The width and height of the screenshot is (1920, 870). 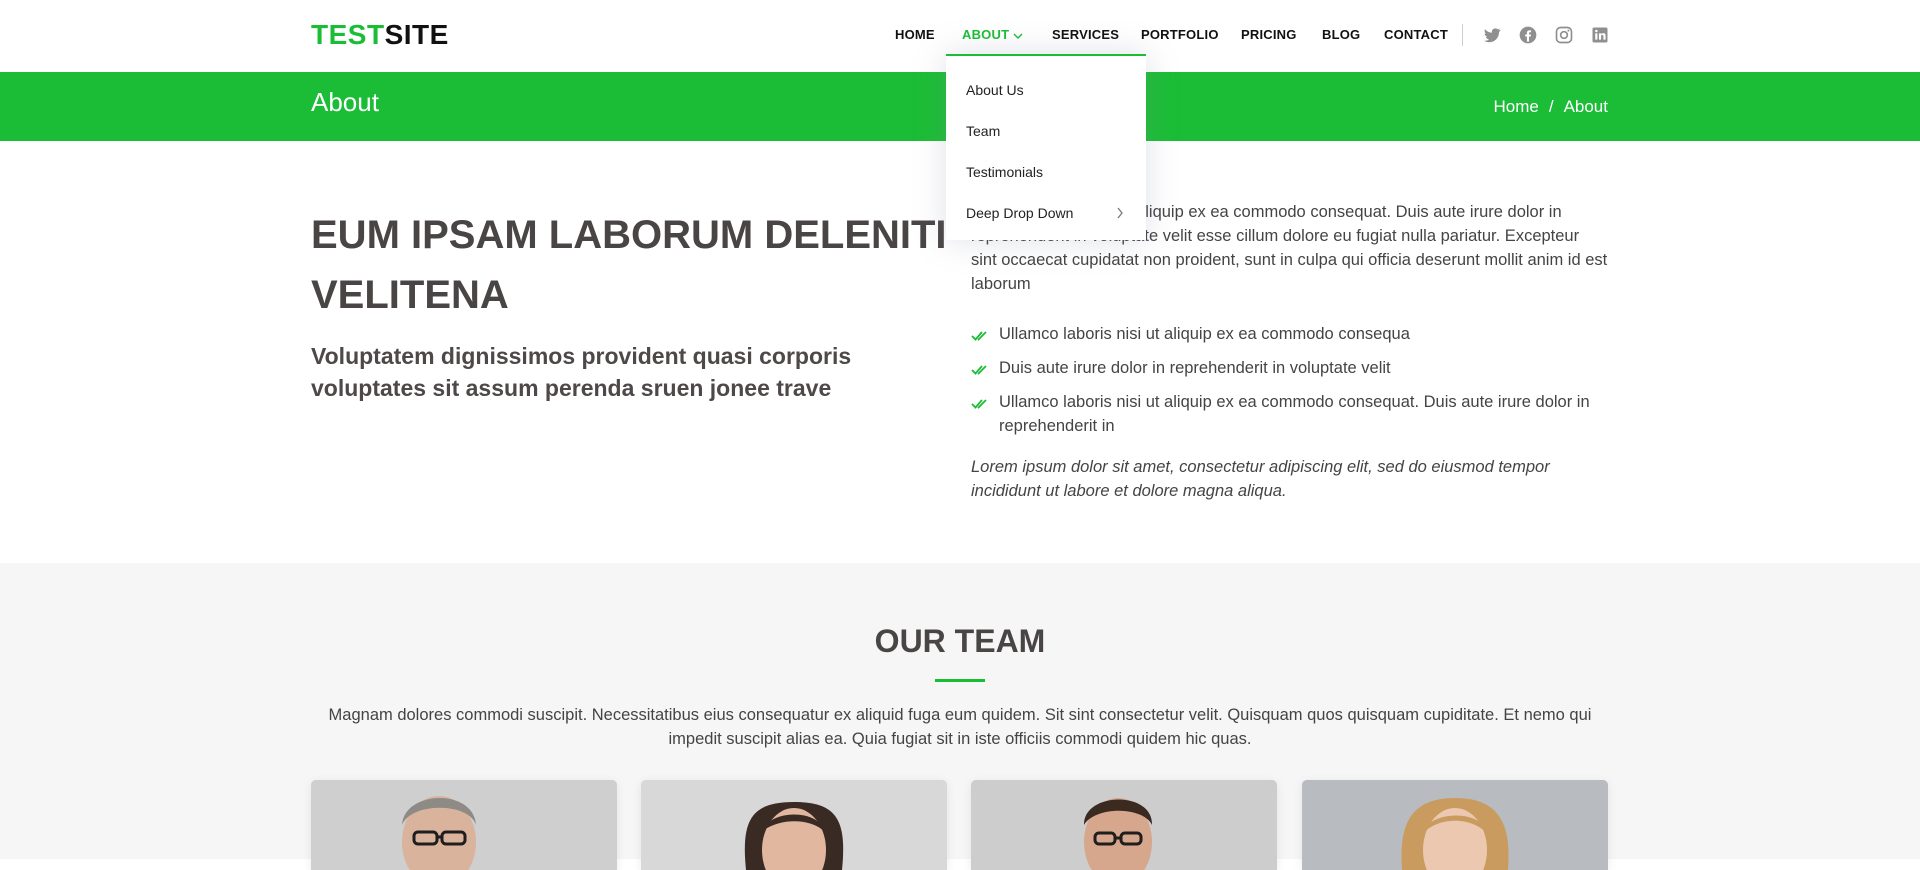 I want to click on nav-home: HOME, so click(x=915, y=35).